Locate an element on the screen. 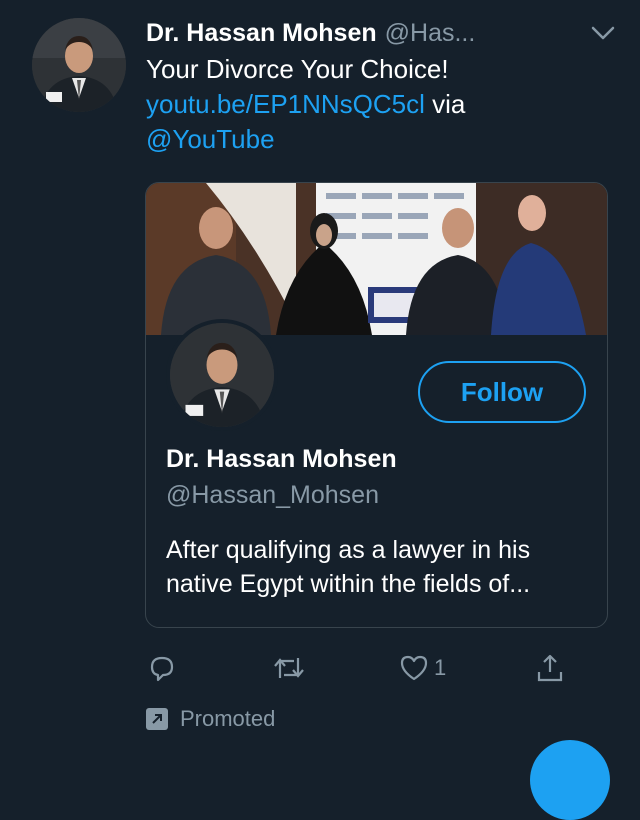  card-avatar-photo is located at coordinates (222, 375).